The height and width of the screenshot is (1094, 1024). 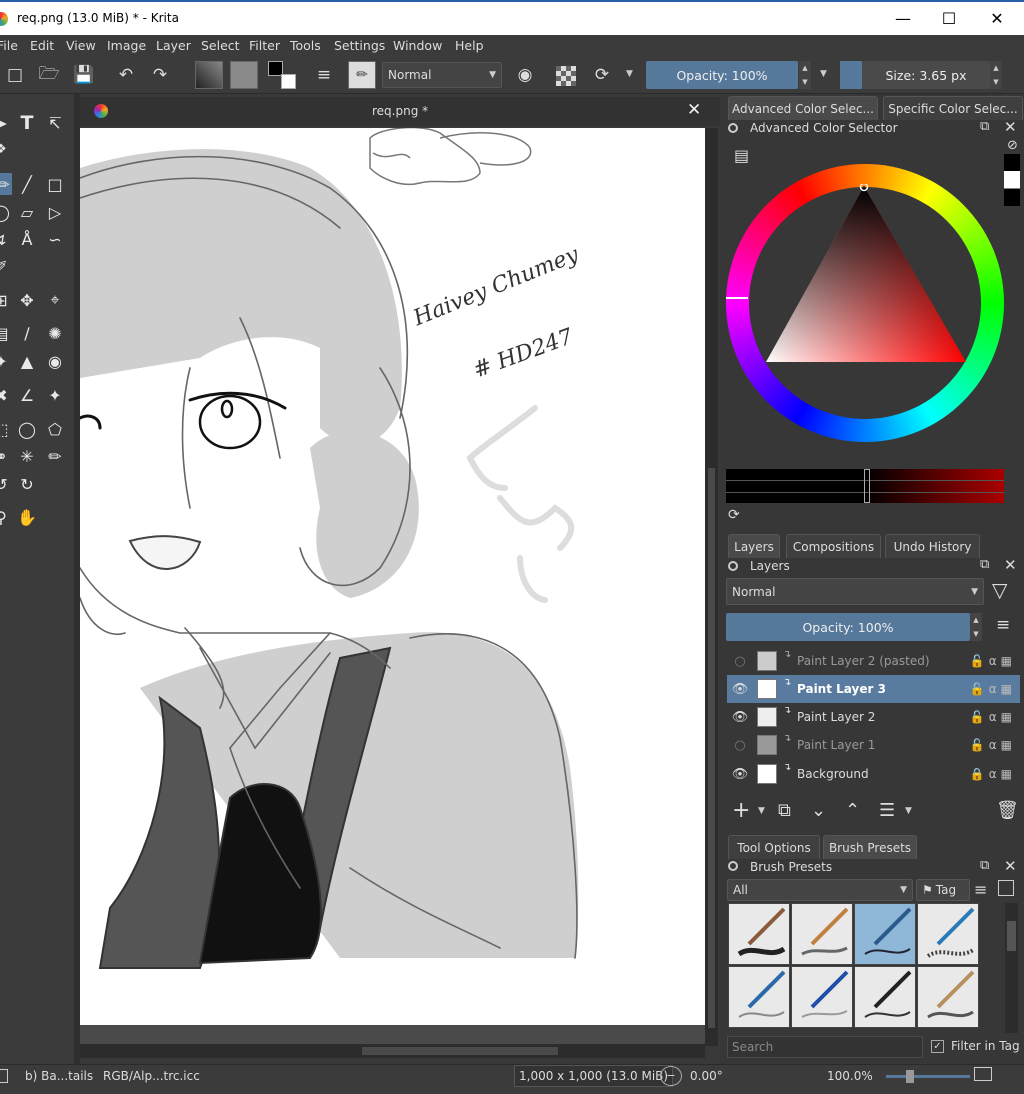 I want to click on shade-selector, so click(x=865, y=486).